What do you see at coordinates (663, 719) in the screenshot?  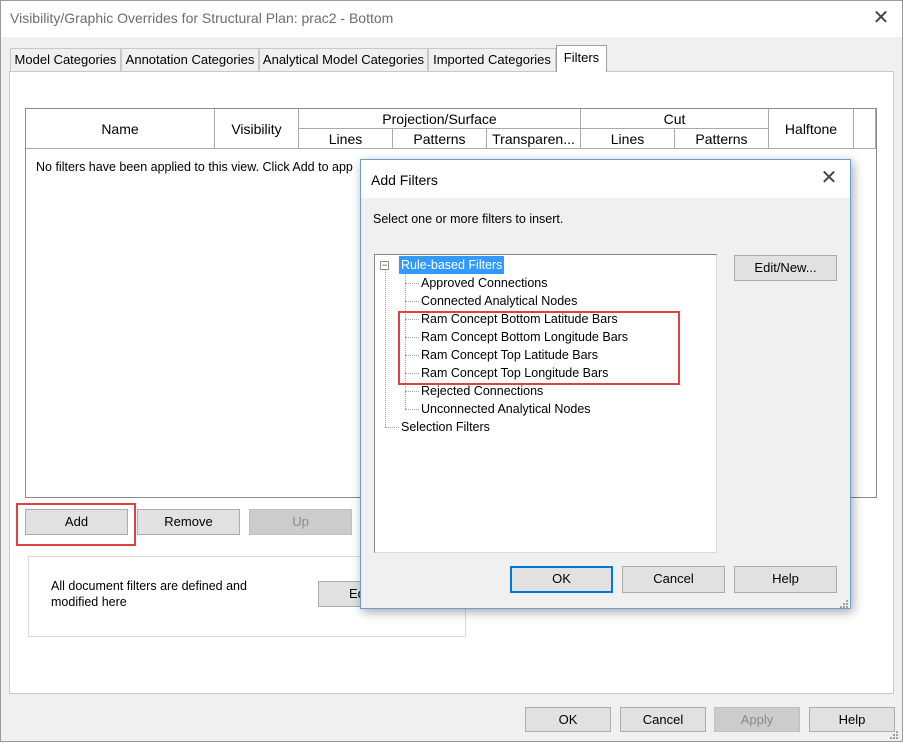 I see `cancel-button: Cancel` at bounding box center [663, 719].